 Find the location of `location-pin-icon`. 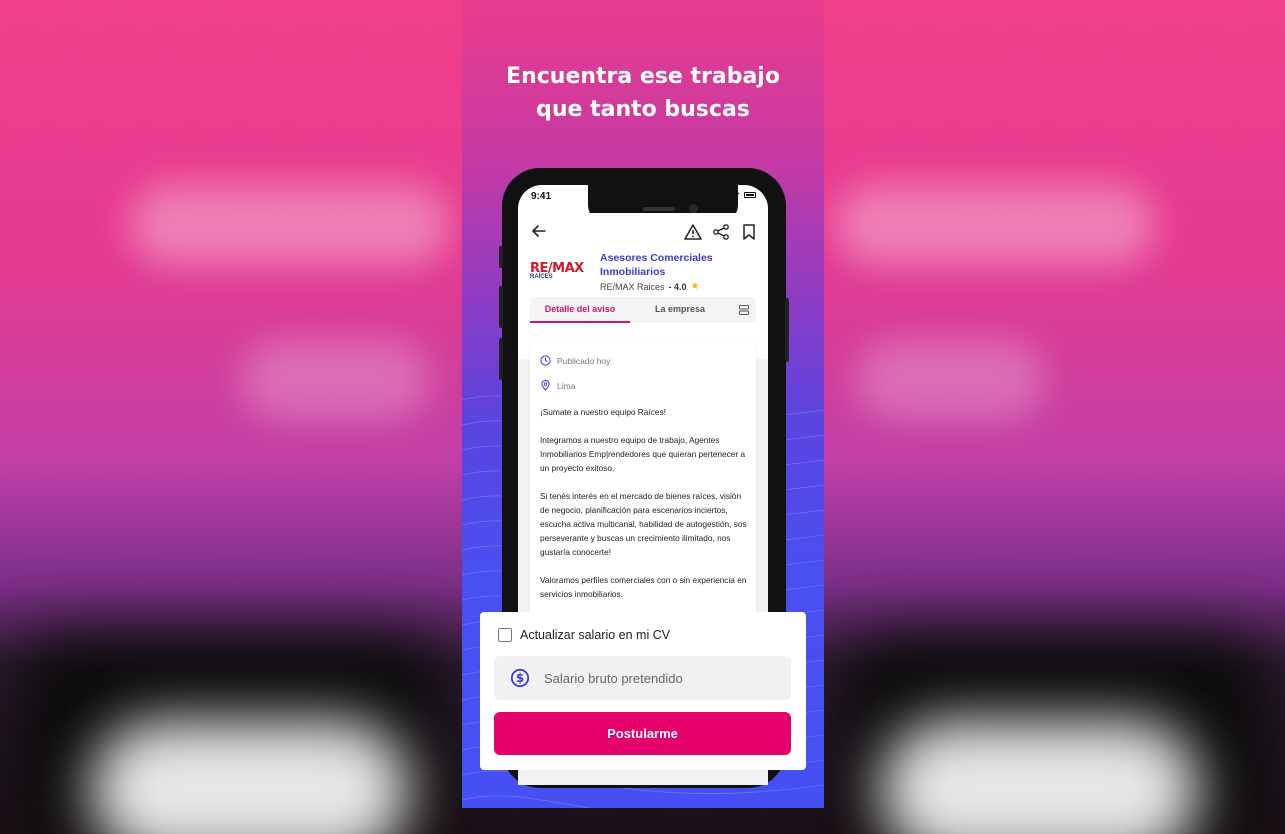

location-pin-icon is located at coordinates (545, 385).